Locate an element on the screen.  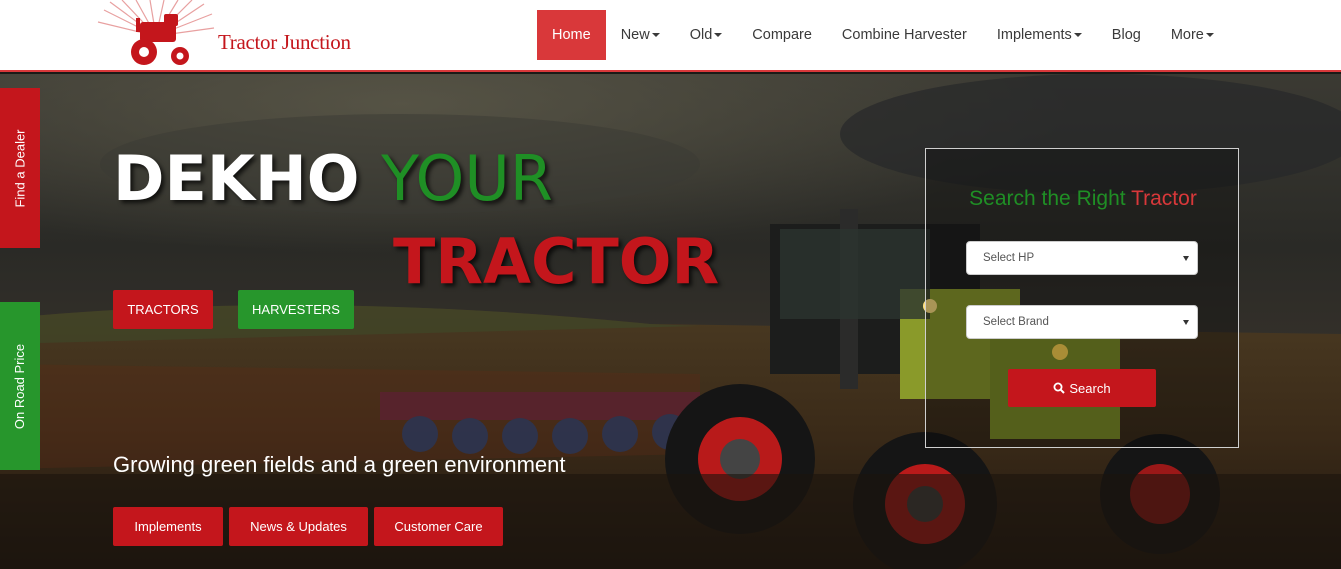
hp-select-value: Select HP is located at coordinates (1009, 258).